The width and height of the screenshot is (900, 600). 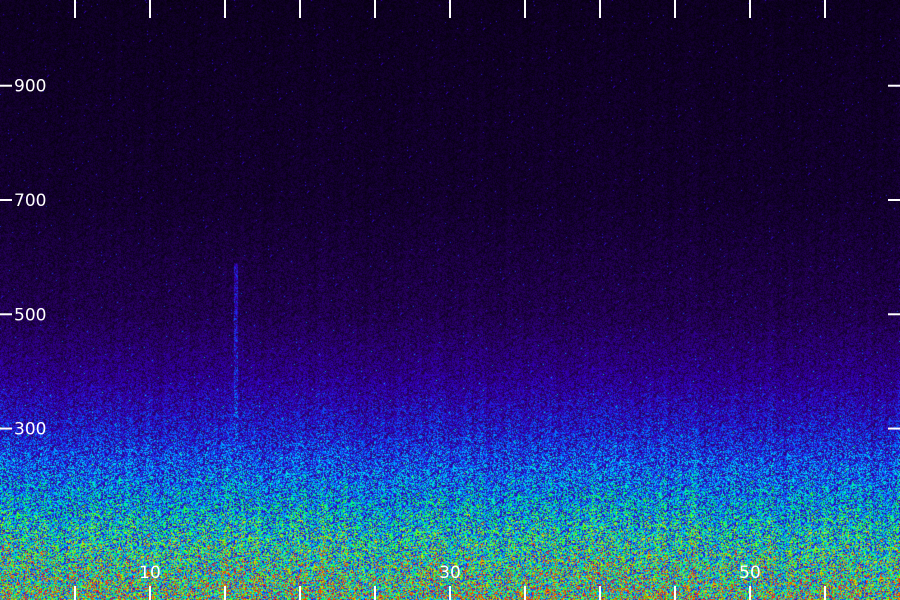 I want to click on y-tick-label: 300, so click(x=30, y=430).